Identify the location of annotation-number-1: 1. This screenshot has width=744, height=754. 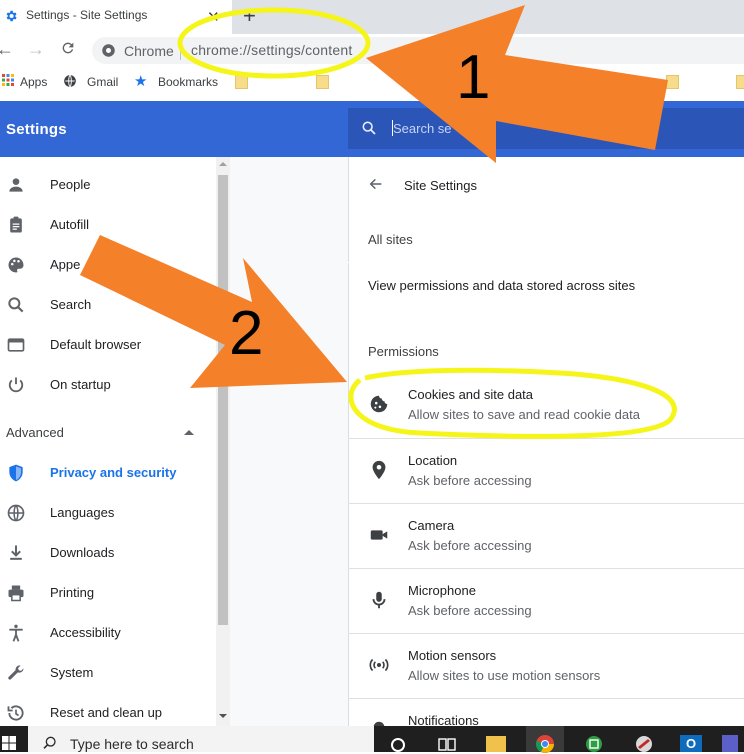
(473, 77).